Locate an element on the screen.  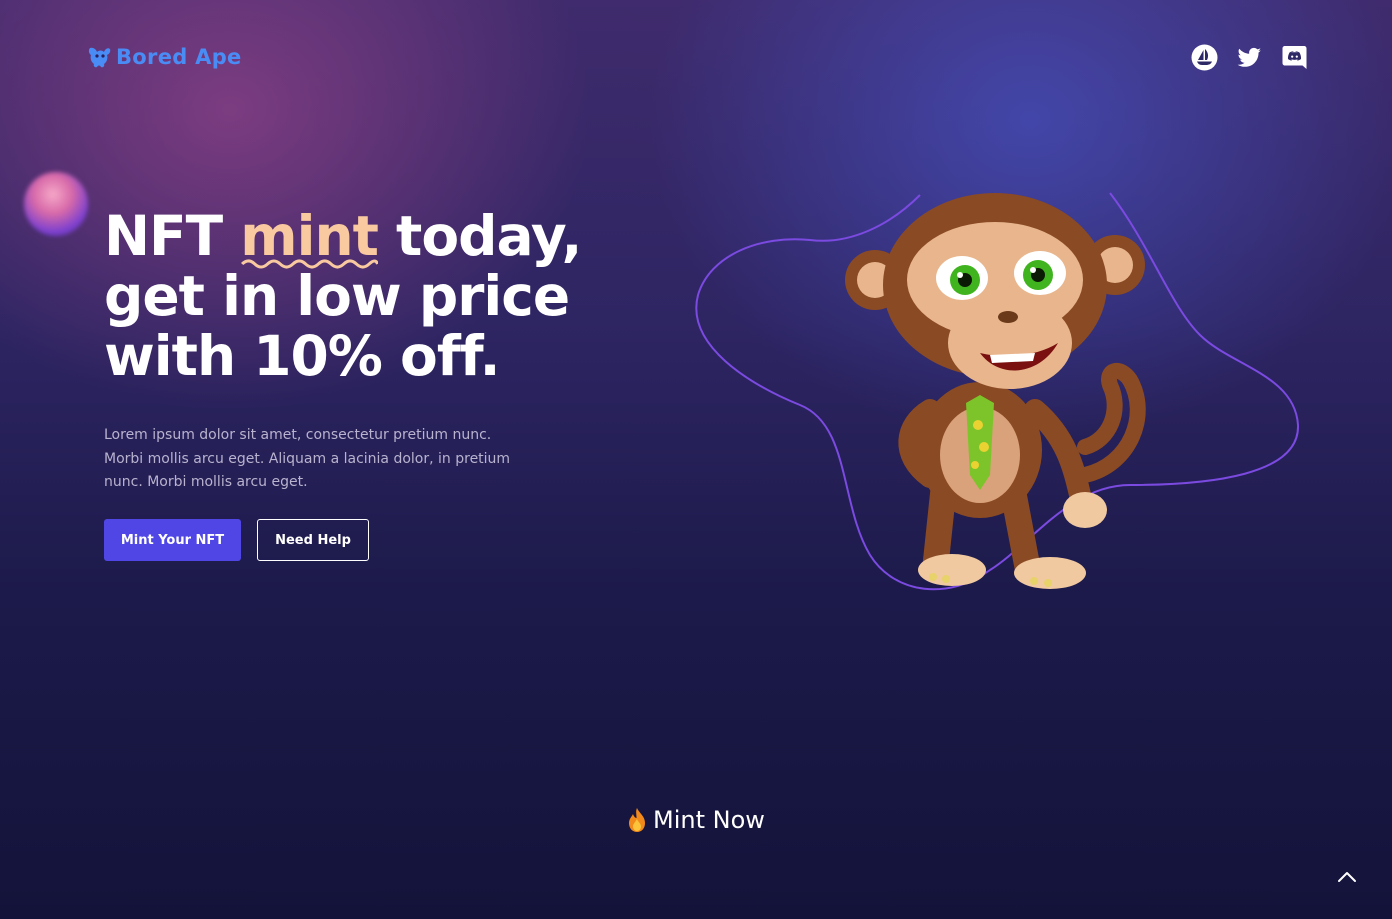
need-help-button: Need Help is located at coordinates (313, 540).